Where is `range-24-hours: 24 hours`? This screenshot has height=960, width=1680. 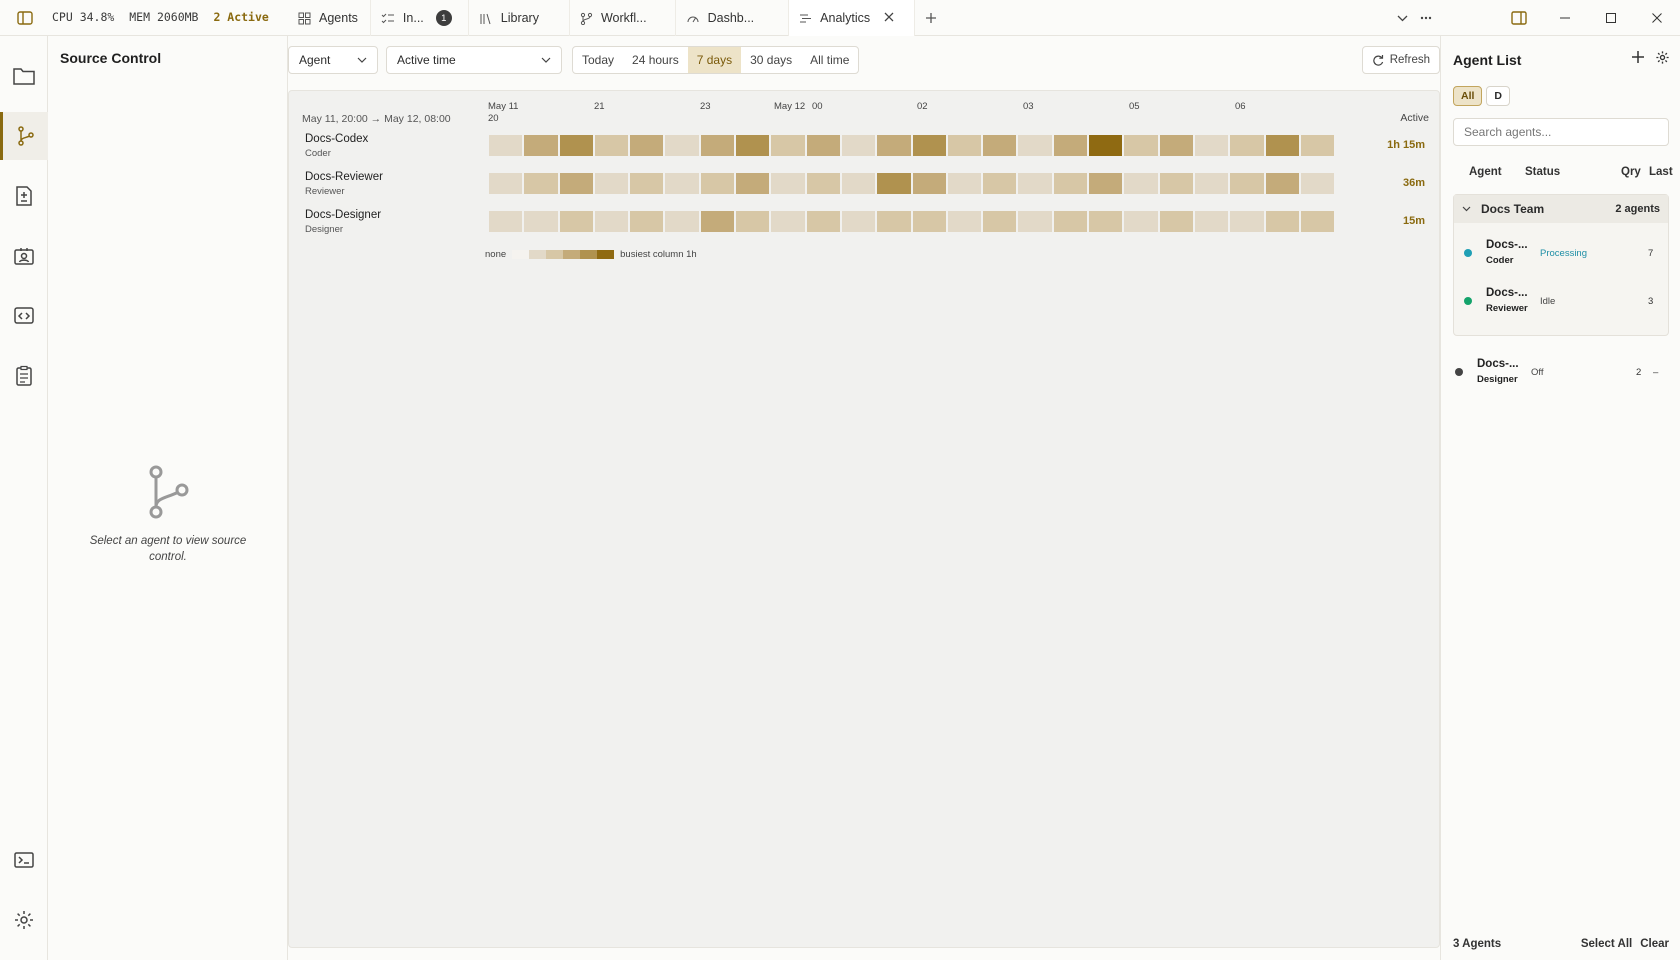
range-24-hours: 24 hours is located at coordinates (655, 60).